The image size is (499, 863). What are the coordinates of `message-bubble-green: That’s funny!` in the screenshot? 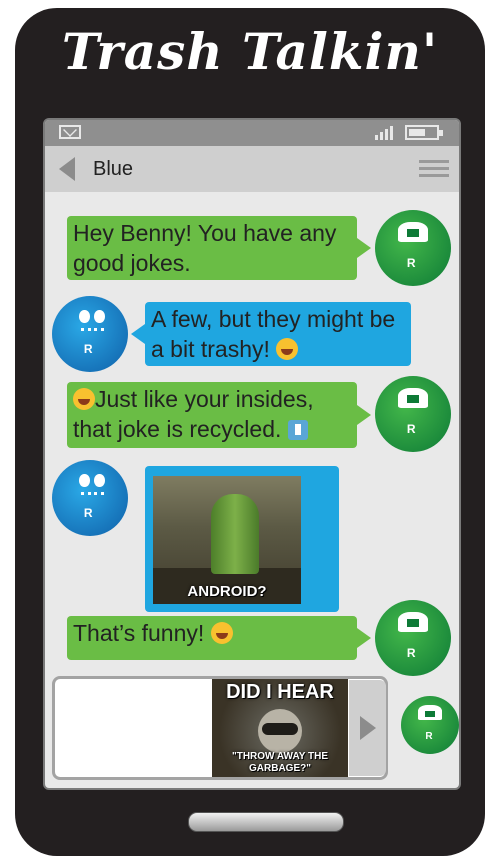 It's located at (219, 638).